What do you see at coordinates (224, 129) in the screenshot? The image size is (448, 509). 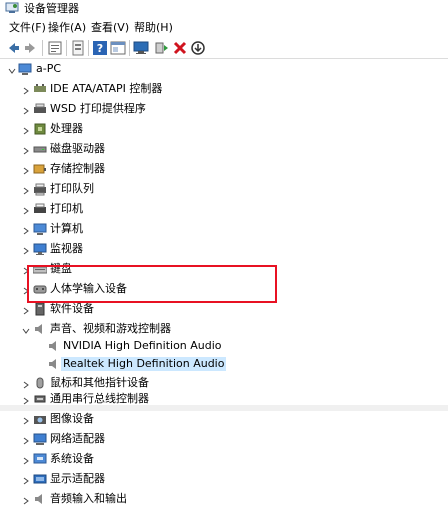 I see `tree-item-processor: 处理器` at bounding box center [224, 129].